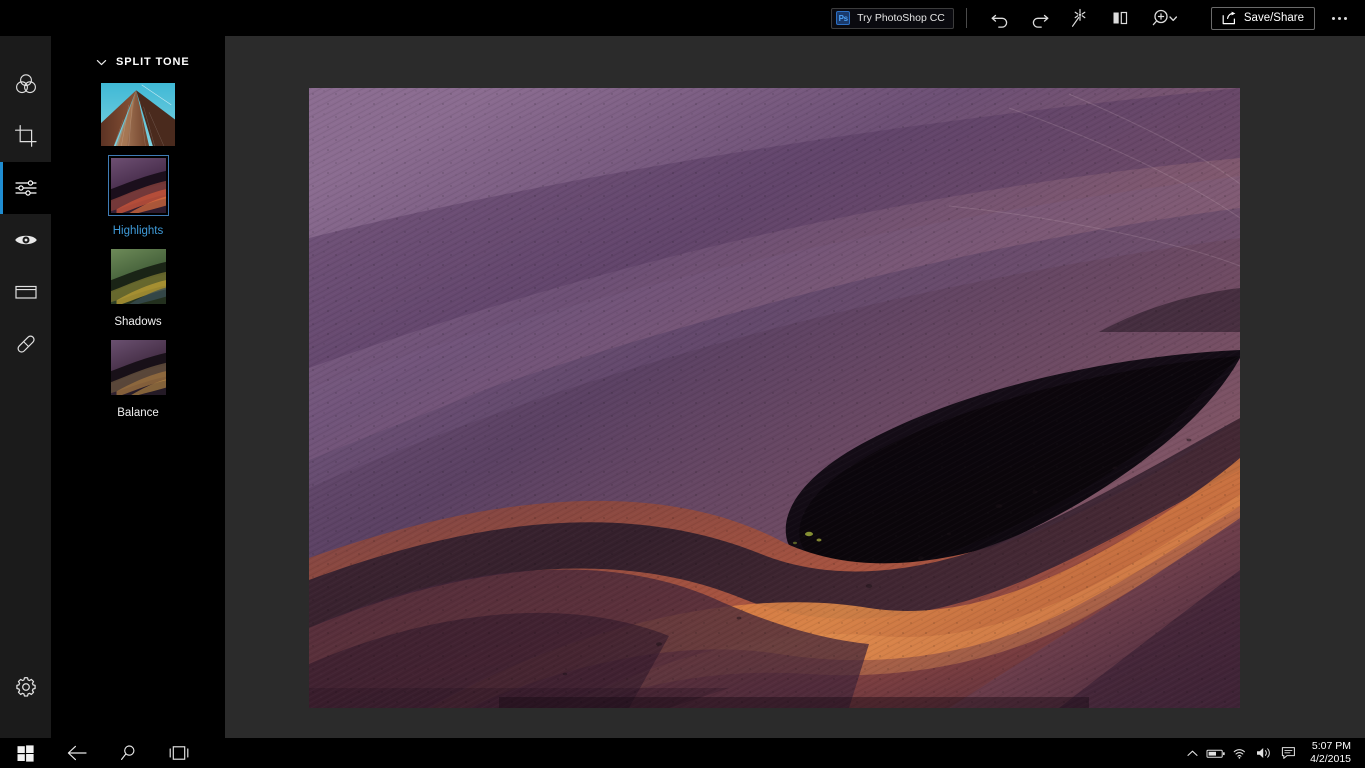 This screenshot has width=1365, height=768. Describe the element at coordinates (901, 18) in the screenshot. I see `try-photoshop-label: Try PhotoShop CC` at that location.